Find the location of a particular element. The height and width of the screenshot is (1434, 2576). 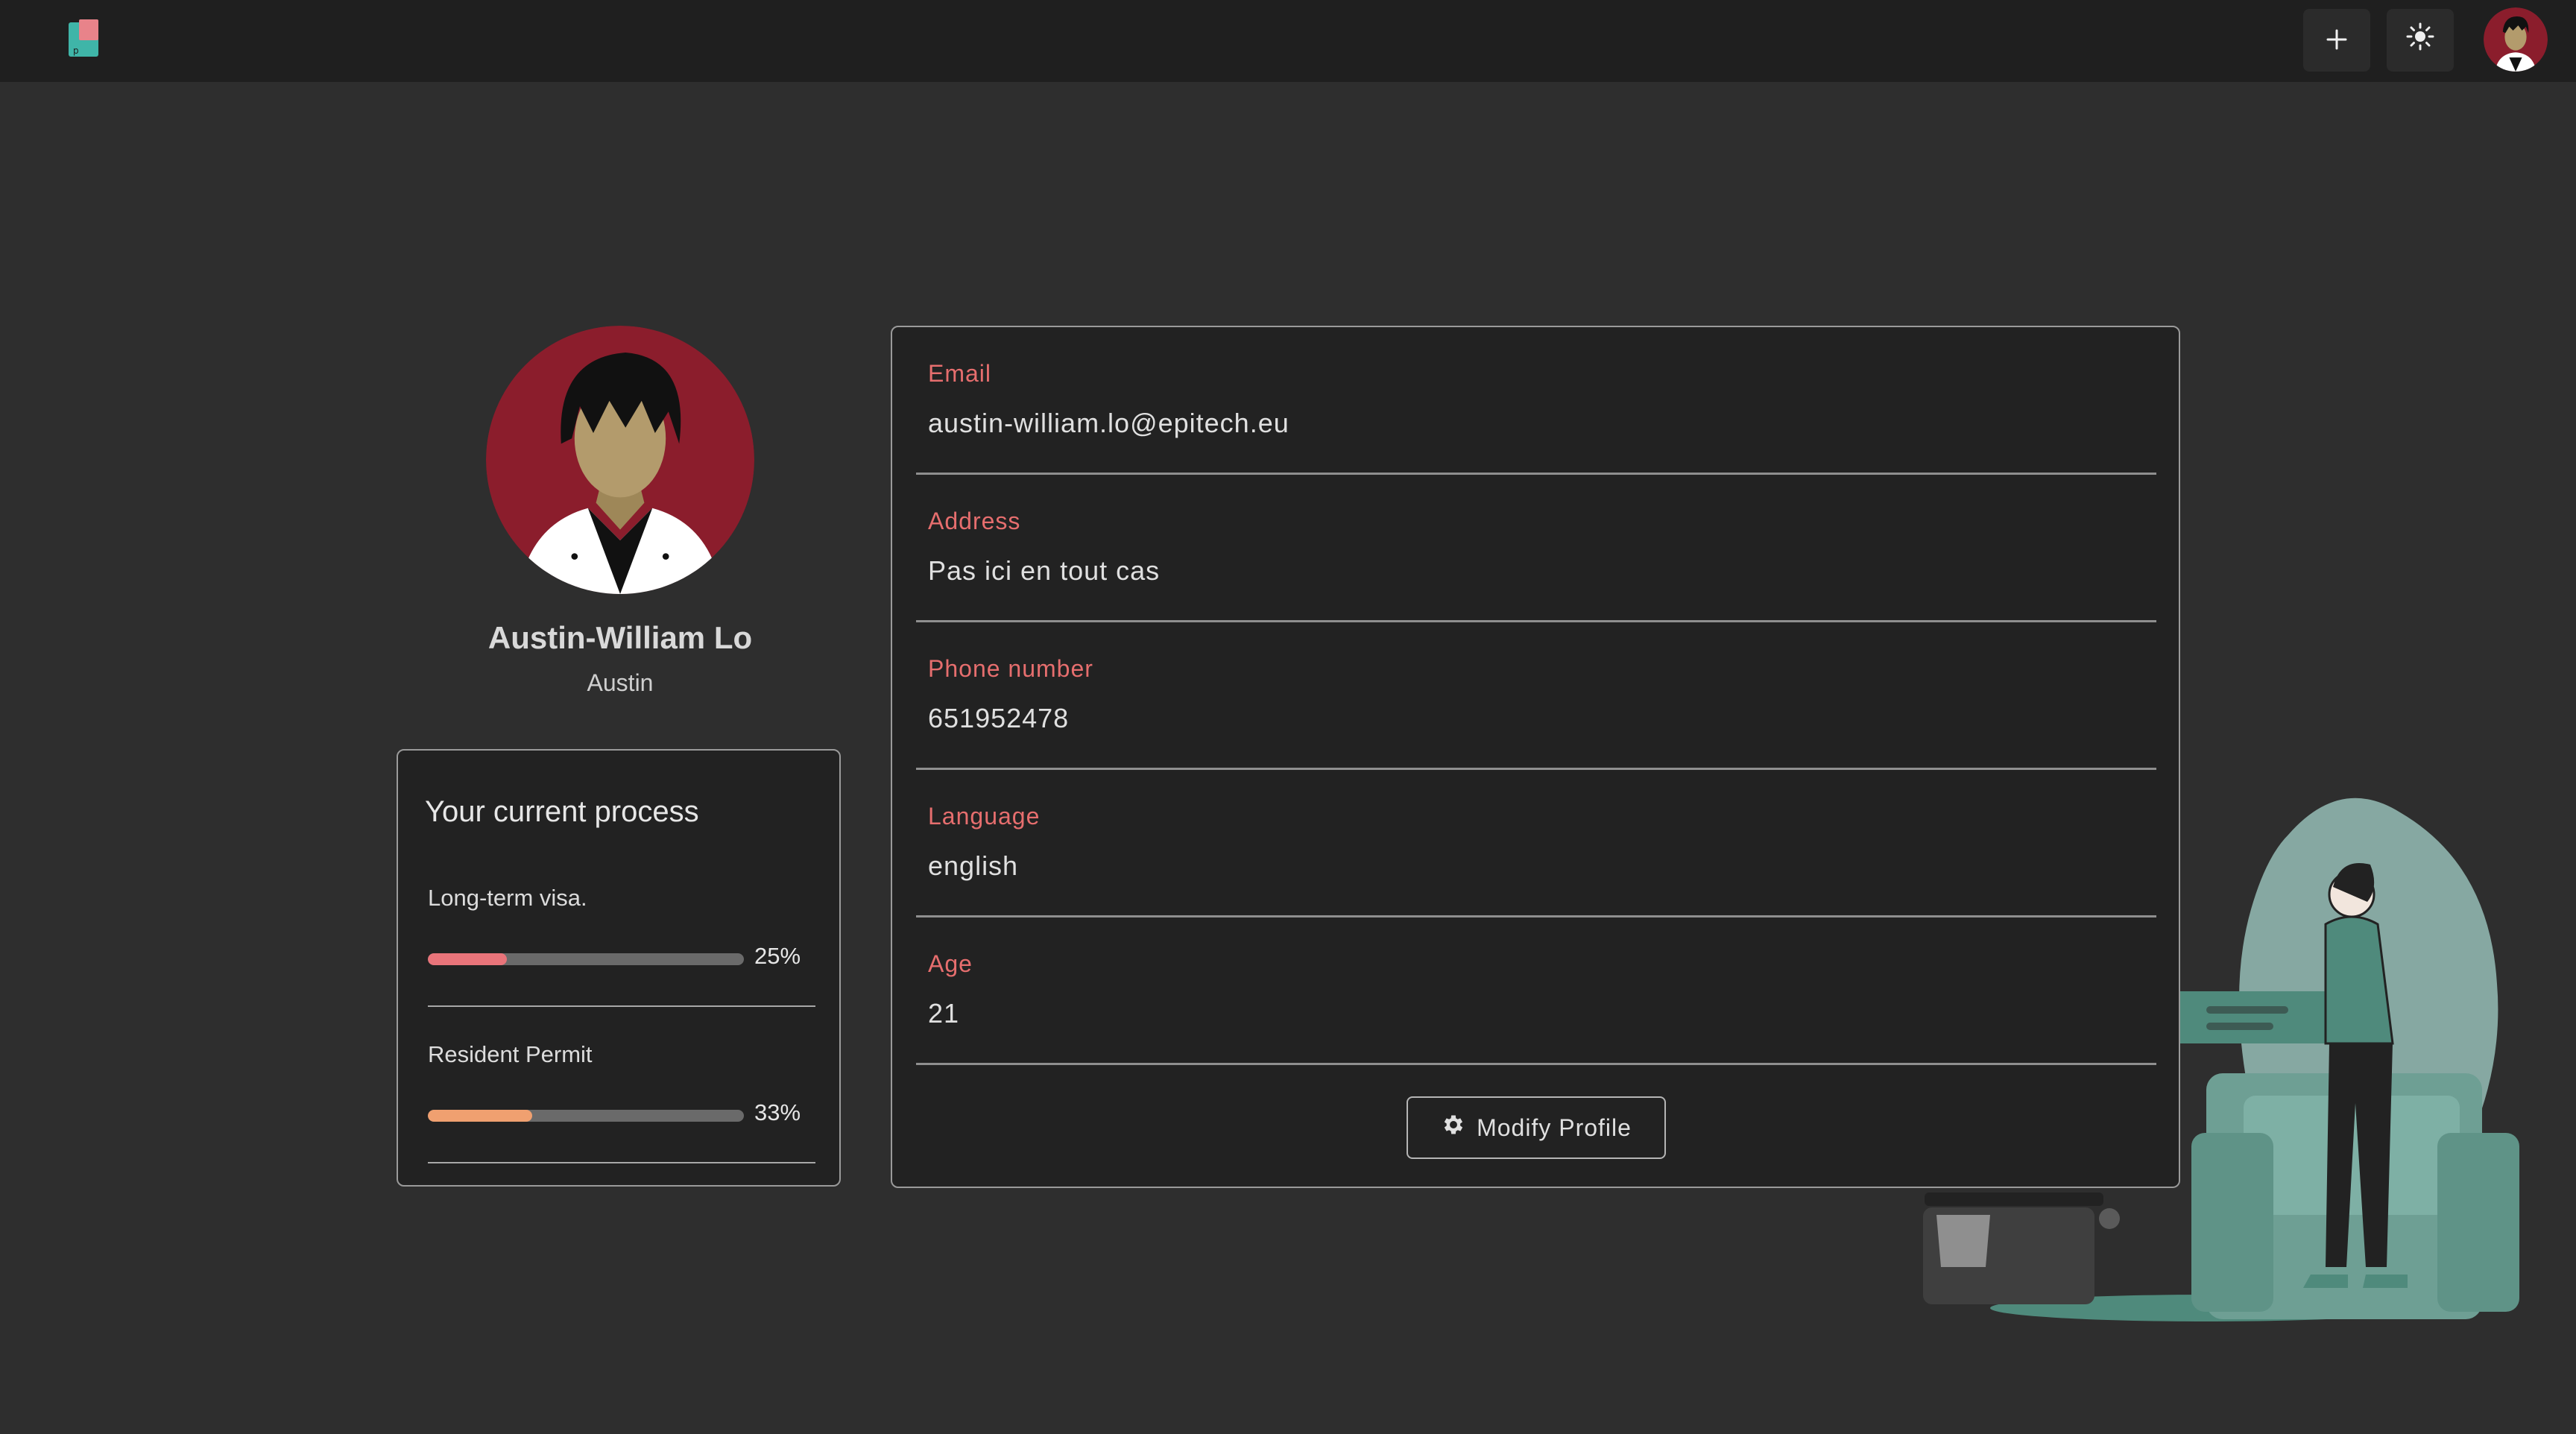

field-value: austin-william.lo@epitech.eu is located at coordinates (1108, 423).